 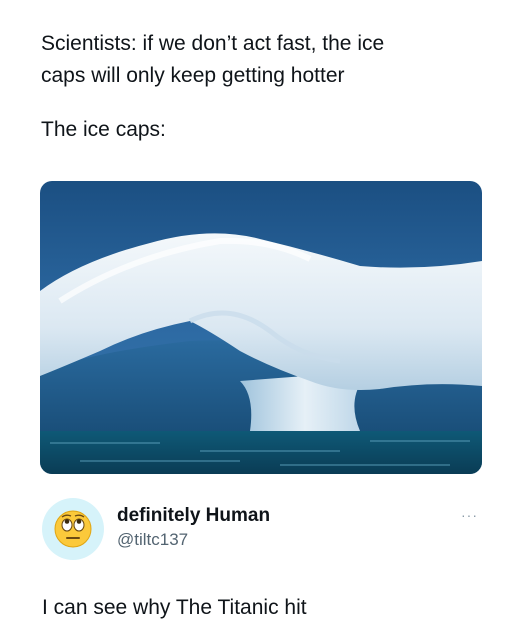 I want to click on user-handle: @tiltc137, so click(x=152, y=540).